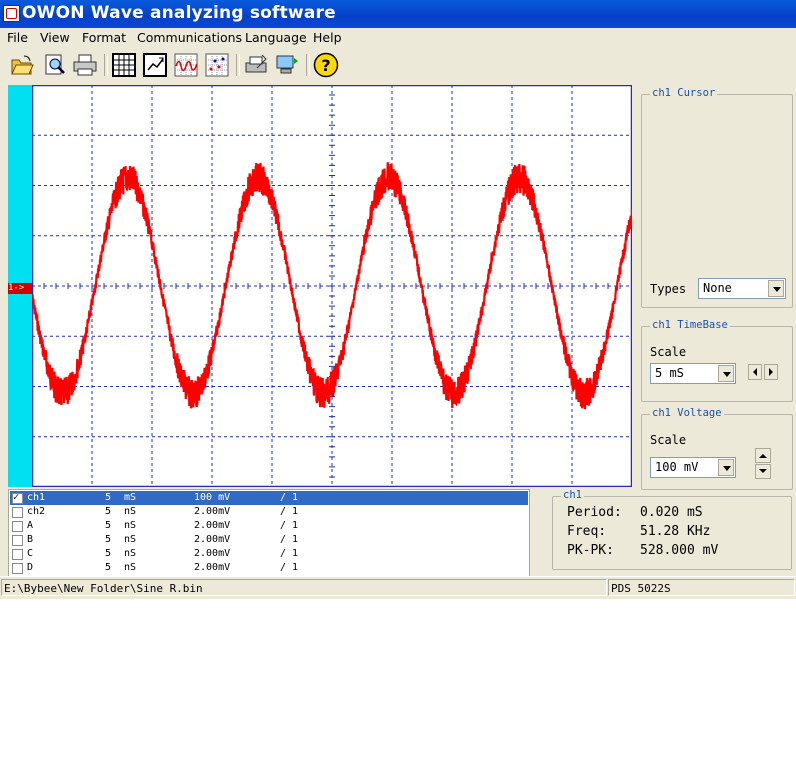  Describe the element at coordinates (590, 550) in the screenshot. I see `pkpk-label: PK-PK:` at that location.